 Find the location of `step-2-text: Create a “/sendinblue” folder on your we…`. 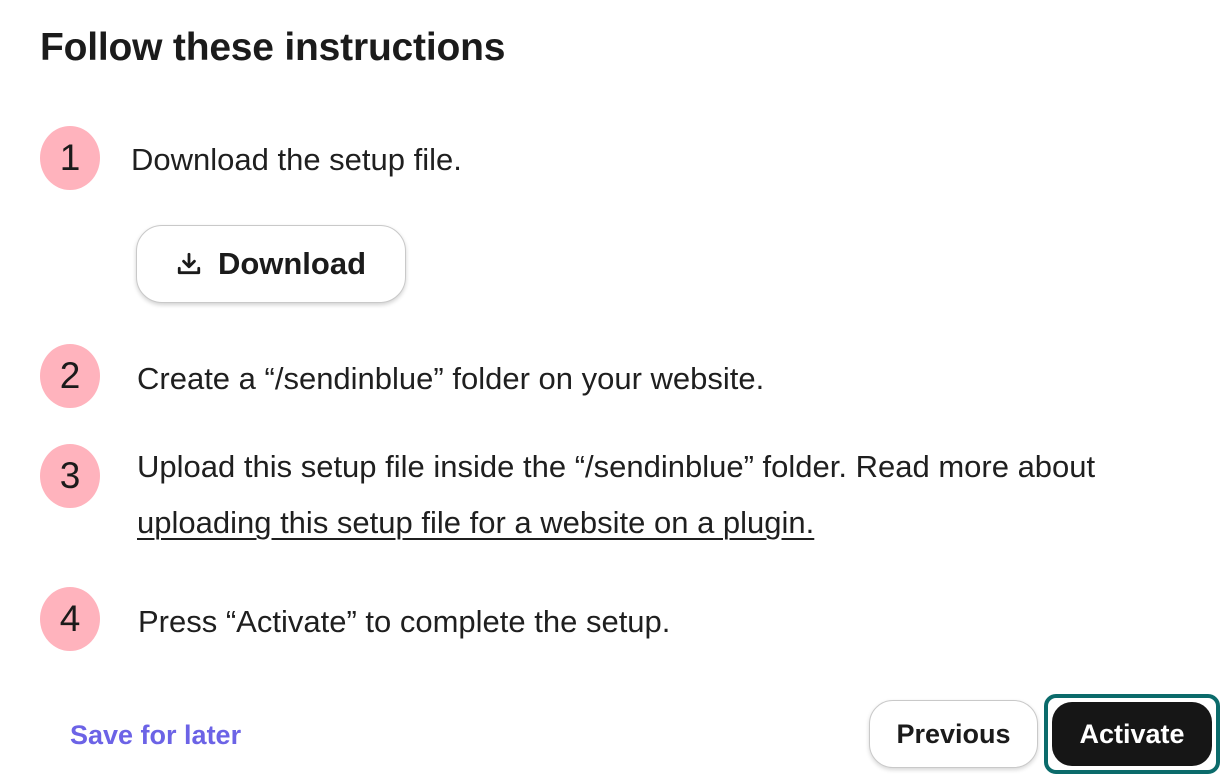

step-2-text: Create a “/sendinblue” folder on your we… is located at coordinates (451, 378).